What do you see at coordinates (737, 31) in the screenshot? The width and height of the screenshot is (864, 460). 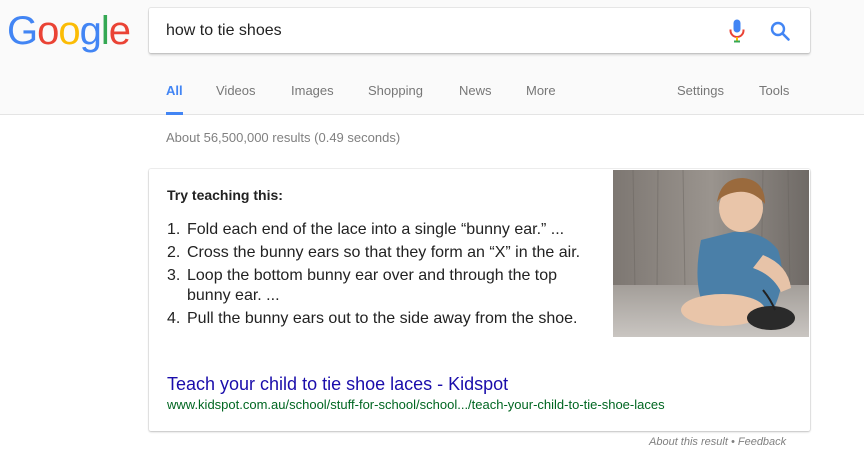 I see `microphone-icon` at bounding box center [737, 31].